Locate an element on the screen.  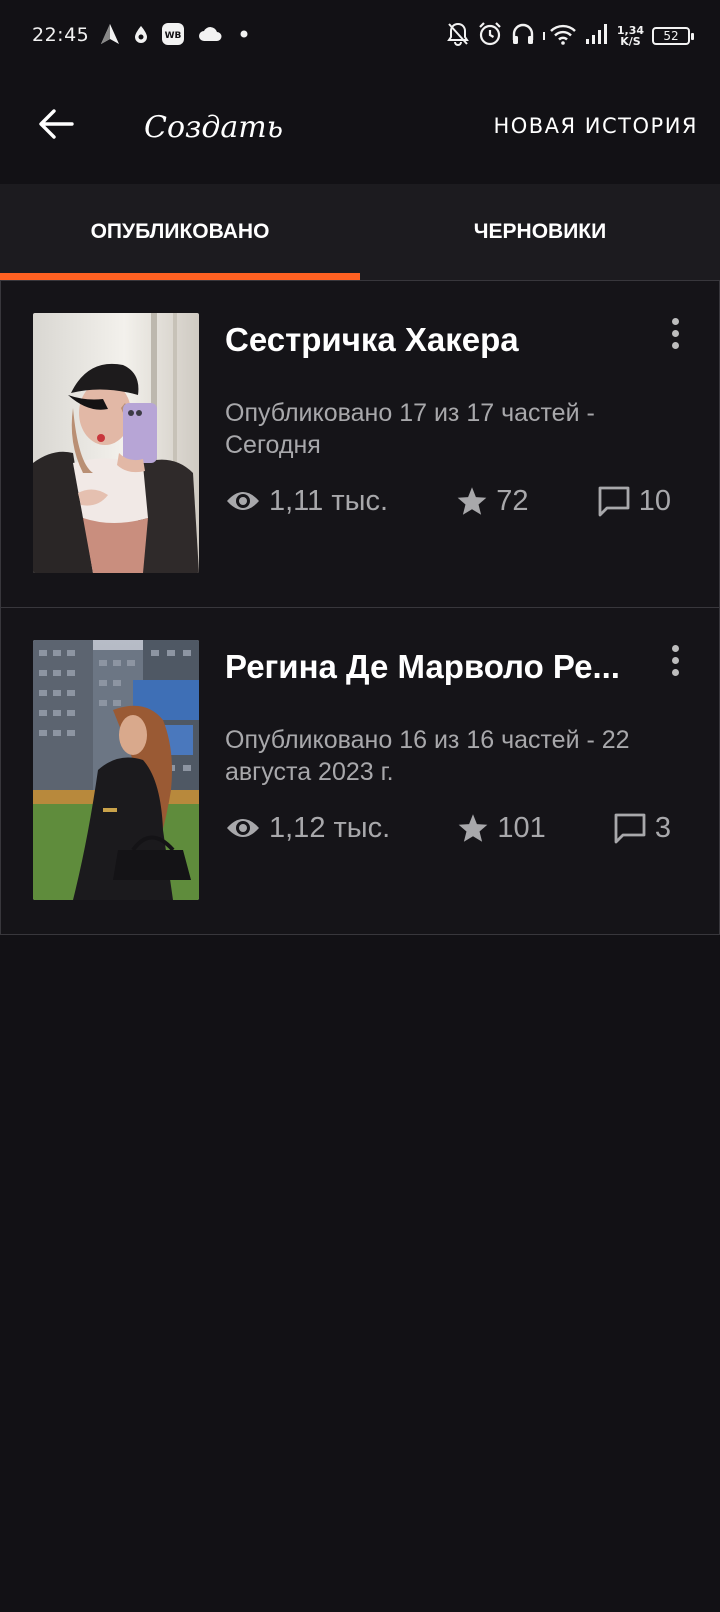
story-votes: 101 is located at coordinates (501, 828).